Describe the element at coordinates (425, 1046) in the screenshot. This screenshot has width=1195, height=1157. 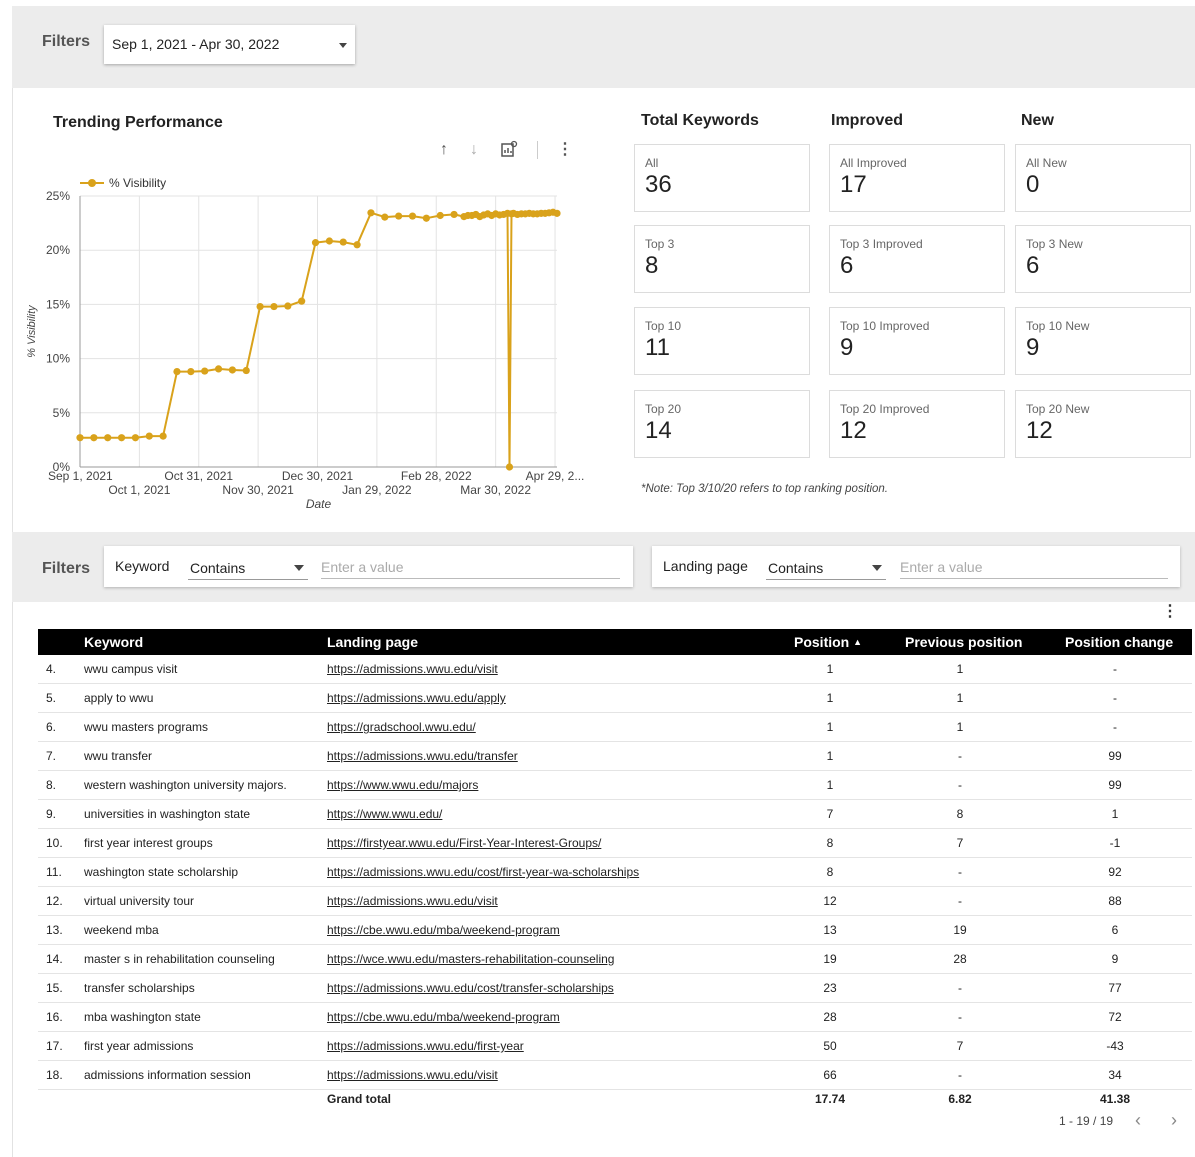
I see `row-landing-link: https://admissions.wwu.edu/first-year` at that location.